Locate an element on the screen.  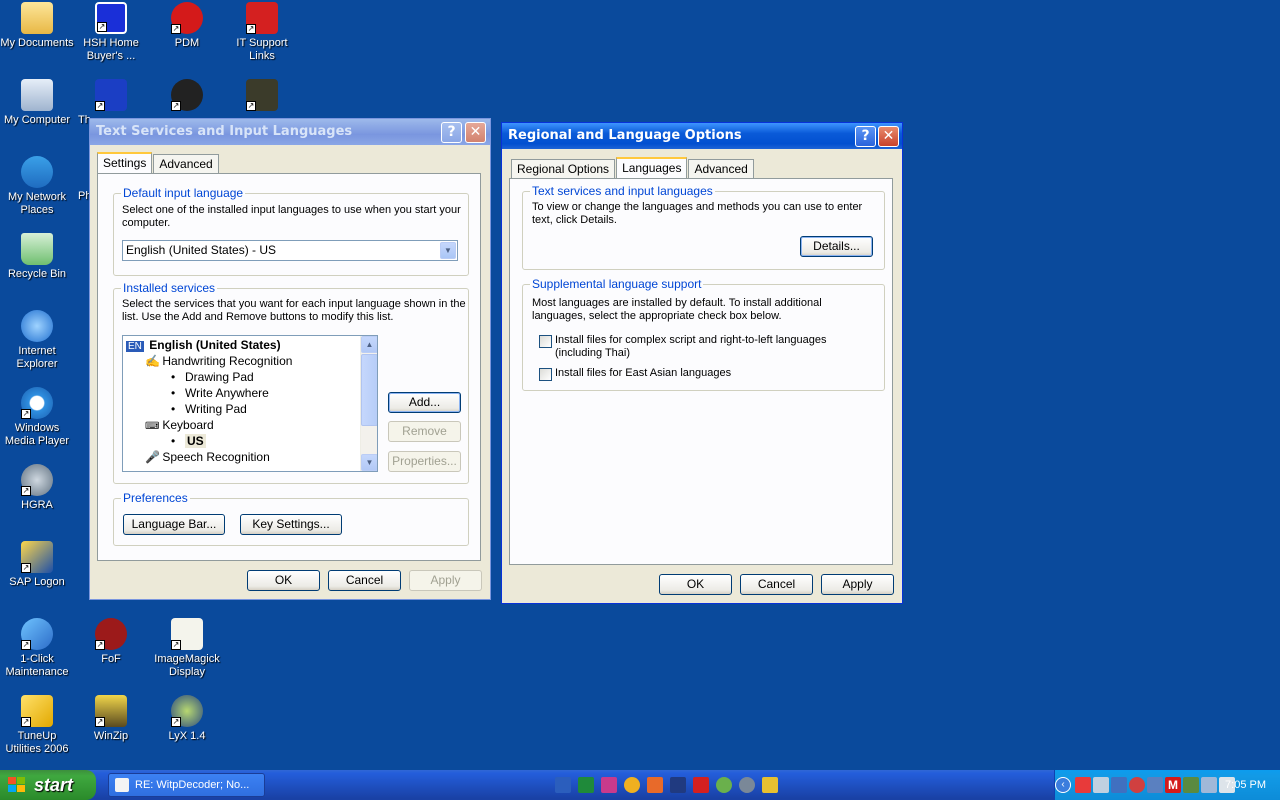
default-language-select: English (United States) - US ▼ is located at coordinates (290, 250).